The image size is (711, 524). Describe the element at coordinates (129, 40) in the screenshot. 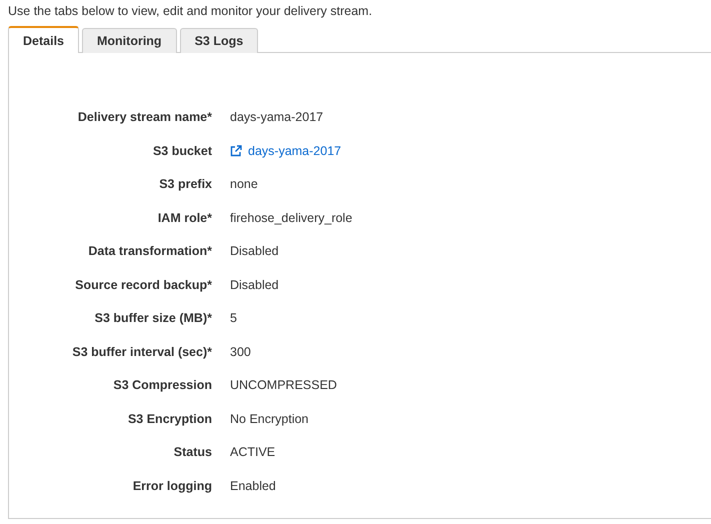

I see `tab: Monitoring` at that location.